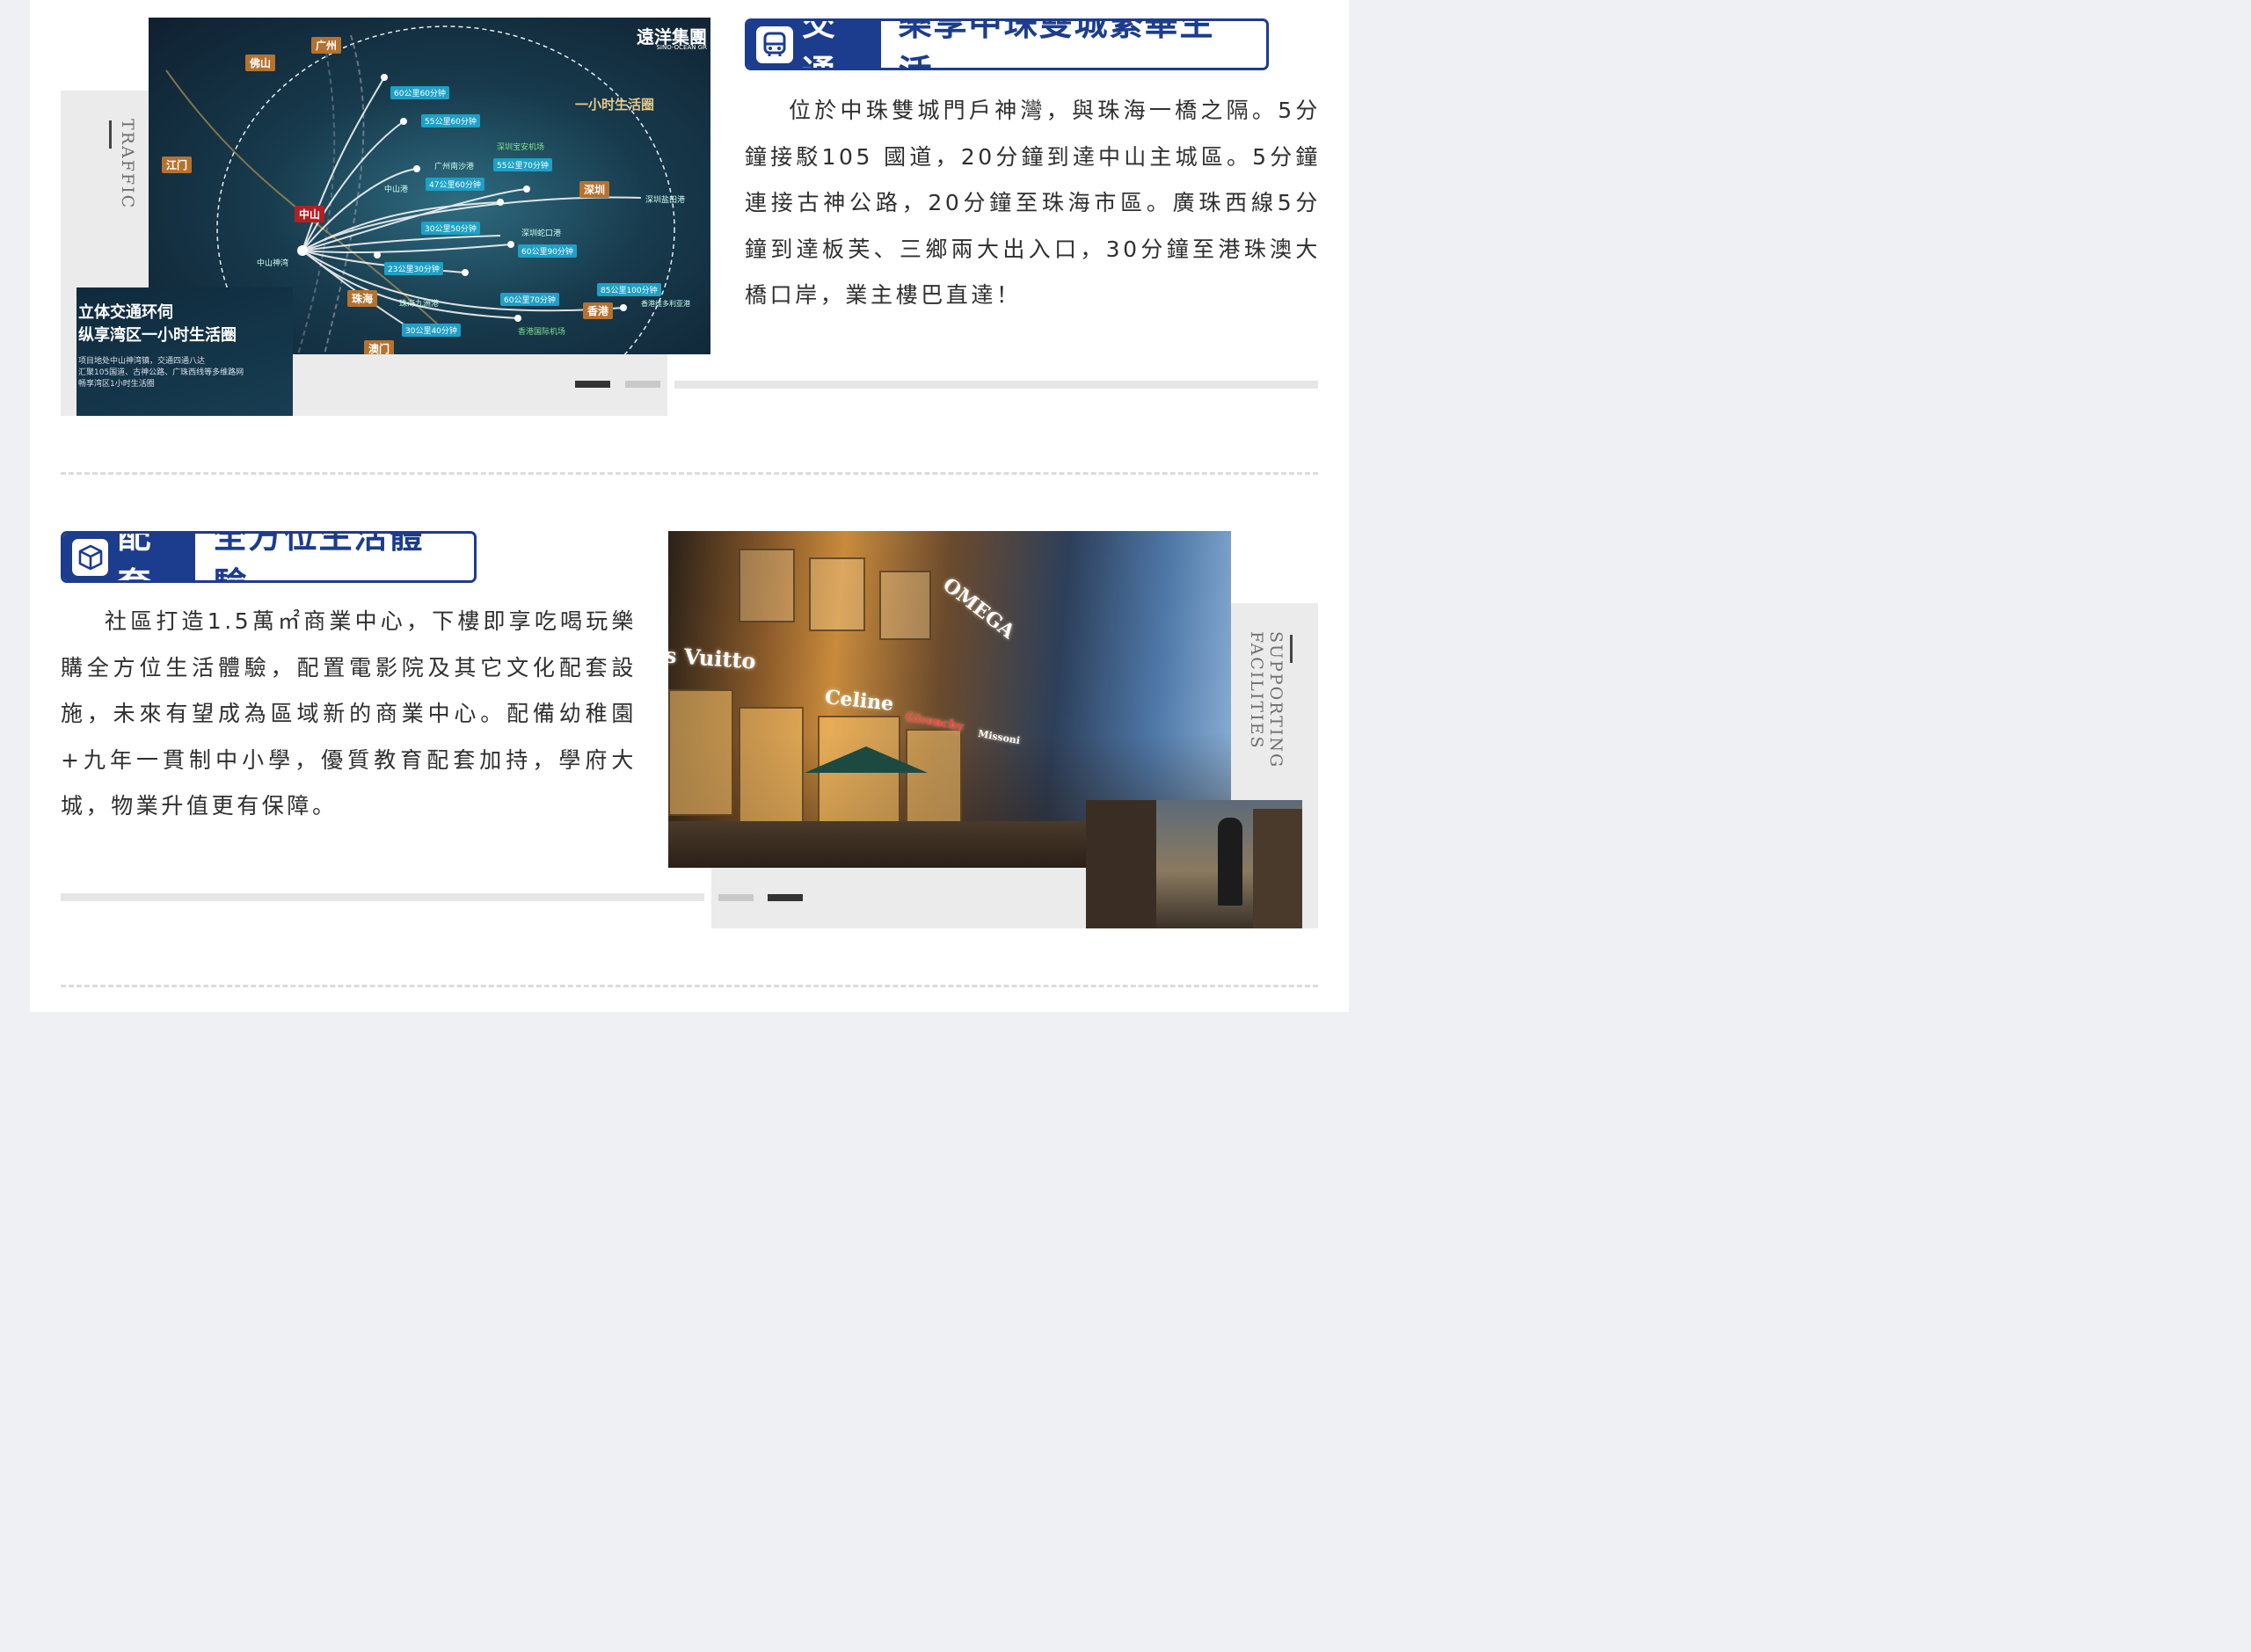  What do you see at coordinates (598, 311) in the screenshot?
I see `city-hongkong: 香港` at bounding box center [598, 311].